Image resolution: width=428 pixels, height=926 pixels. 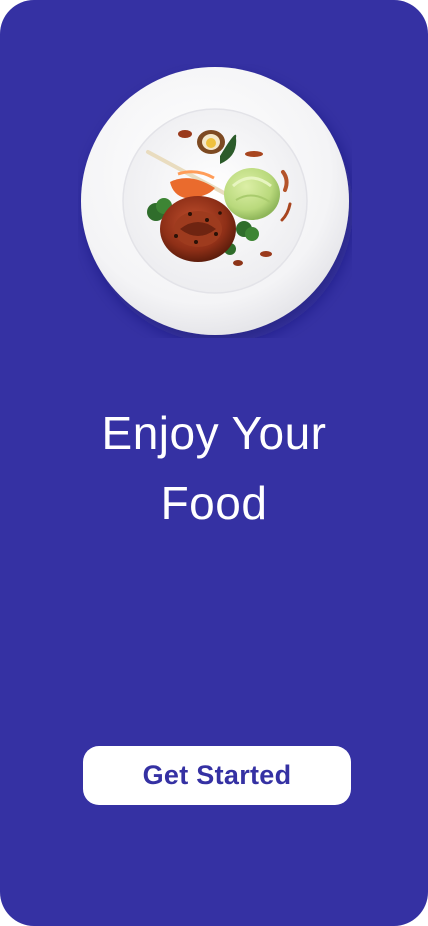 I want to click on get-started-button-label: Get Started, so click(x=217, y=775).